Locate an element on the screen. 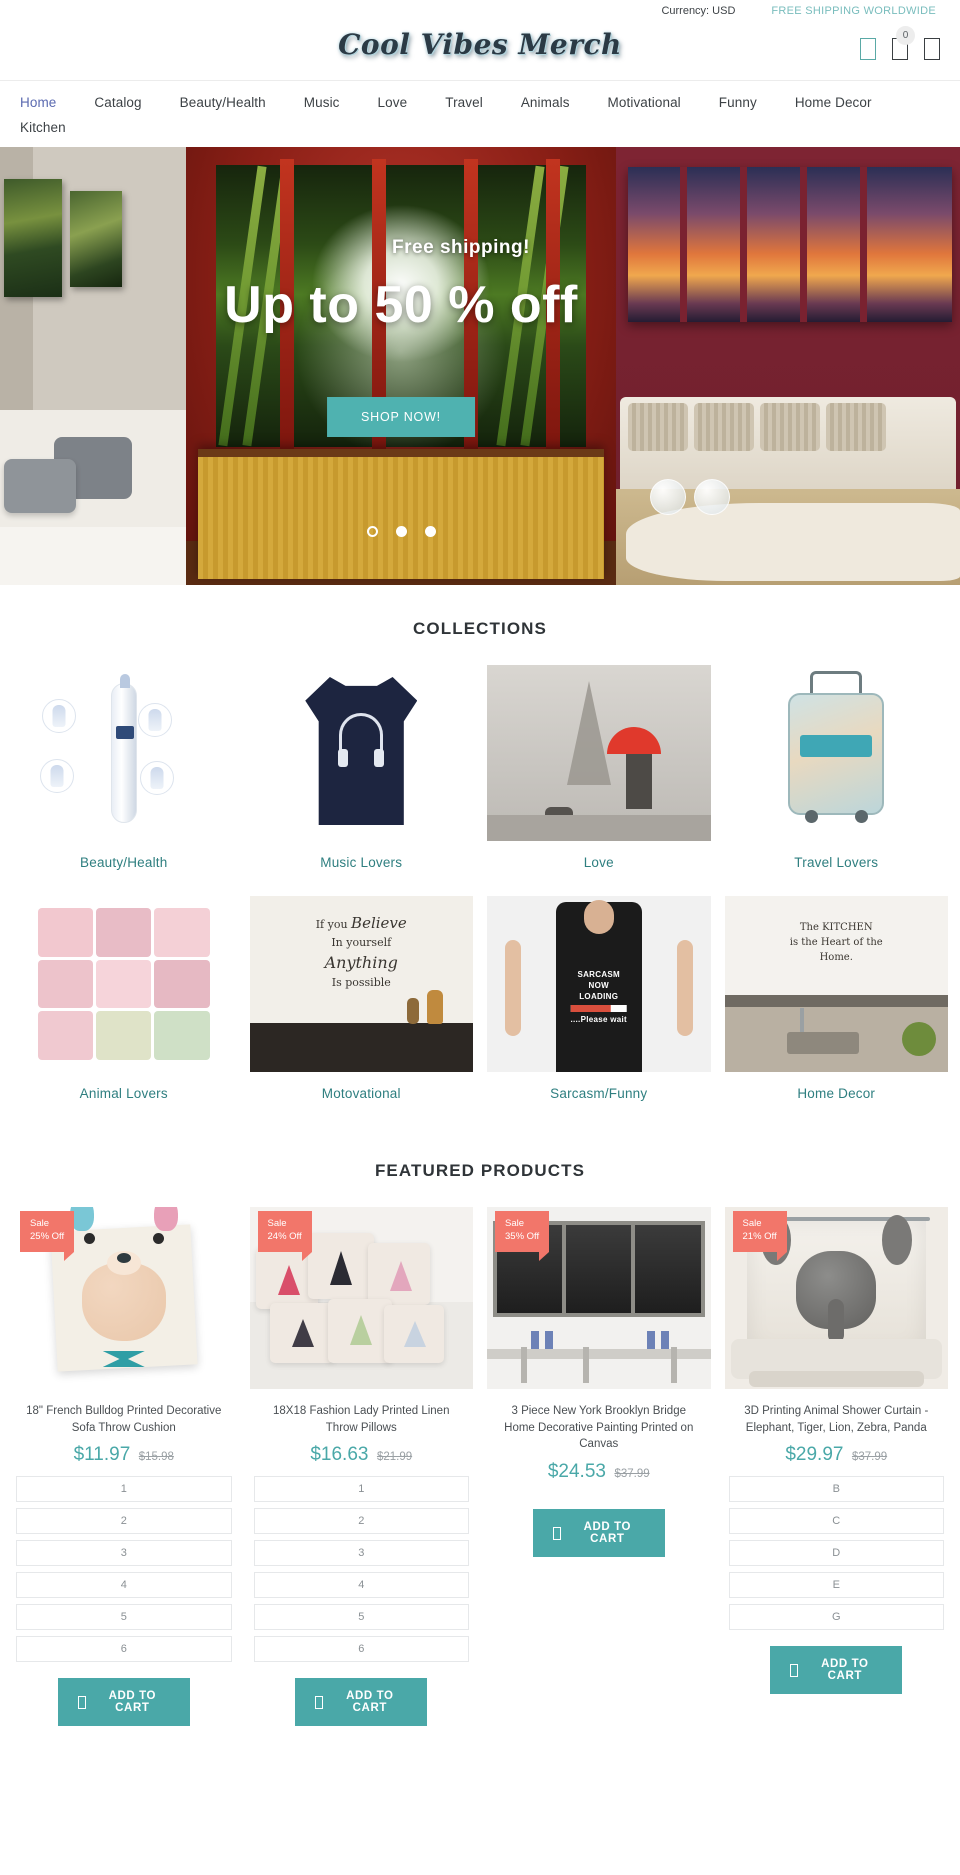  nav-item-home-decor: Home Decor is located at coordinates (833, 102).